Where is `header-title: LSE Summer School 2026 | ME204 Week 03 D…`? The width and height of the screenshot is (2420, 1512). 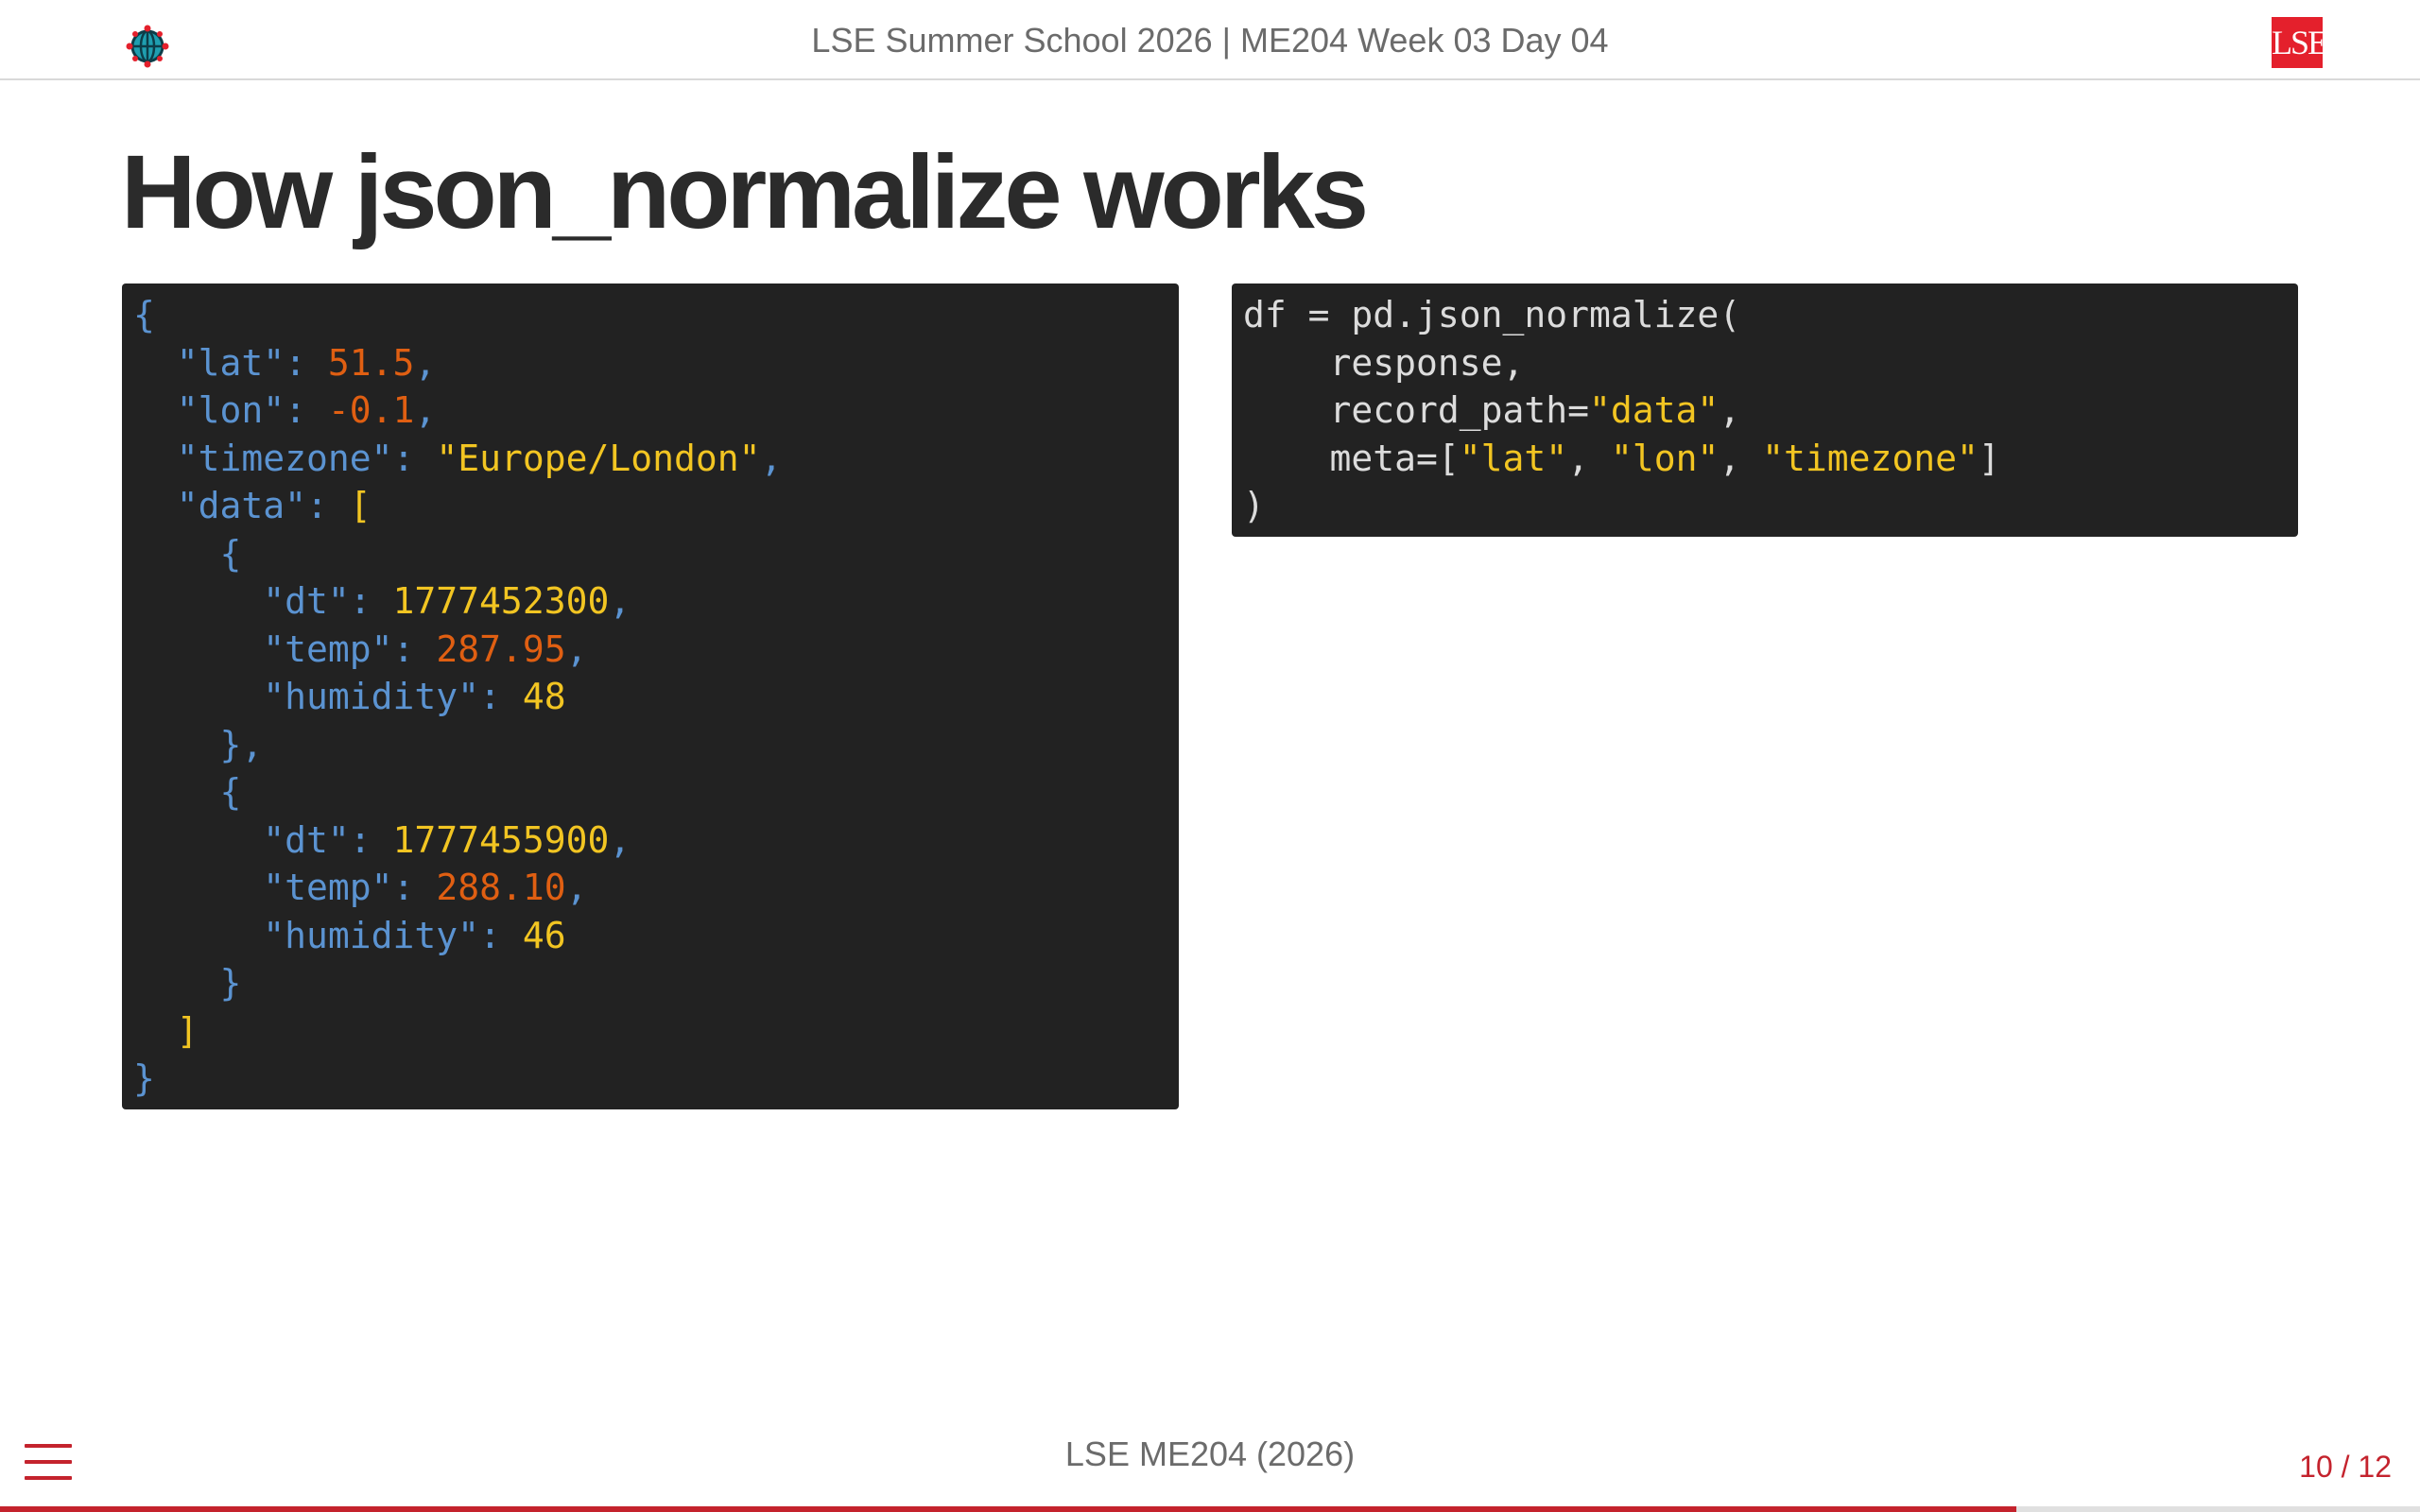
header-title: LSE Summer School 2026 | ME204 Week 03 D… is located at coordinates (1210, 40).